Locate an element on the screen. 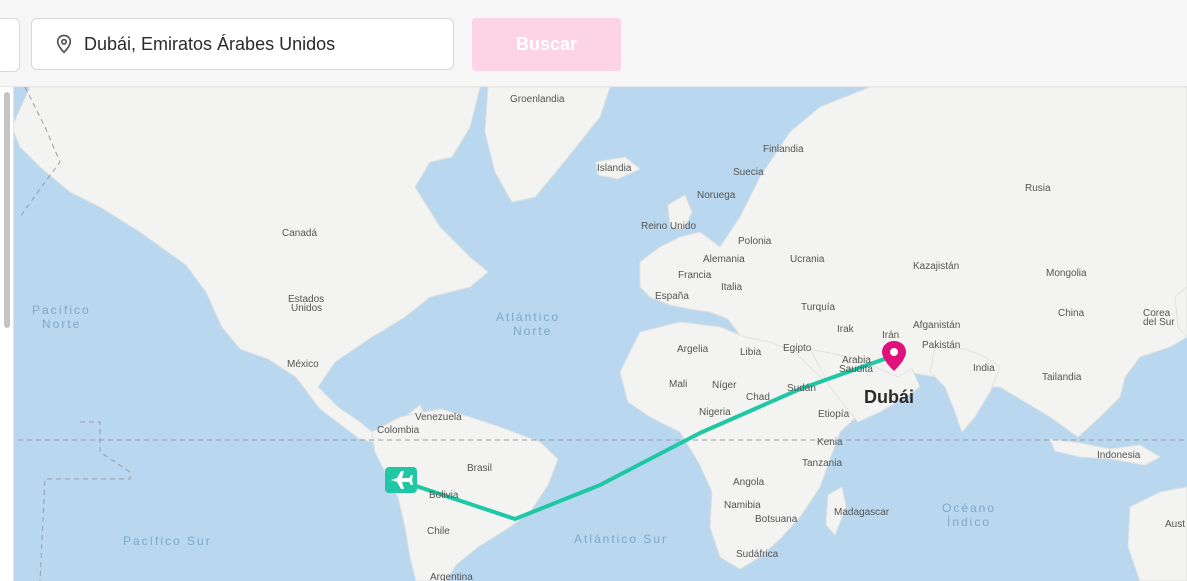 The height and width of the screenshot is (581, 1187). label-algeria: Argelia is located at coordinates (693, 349).